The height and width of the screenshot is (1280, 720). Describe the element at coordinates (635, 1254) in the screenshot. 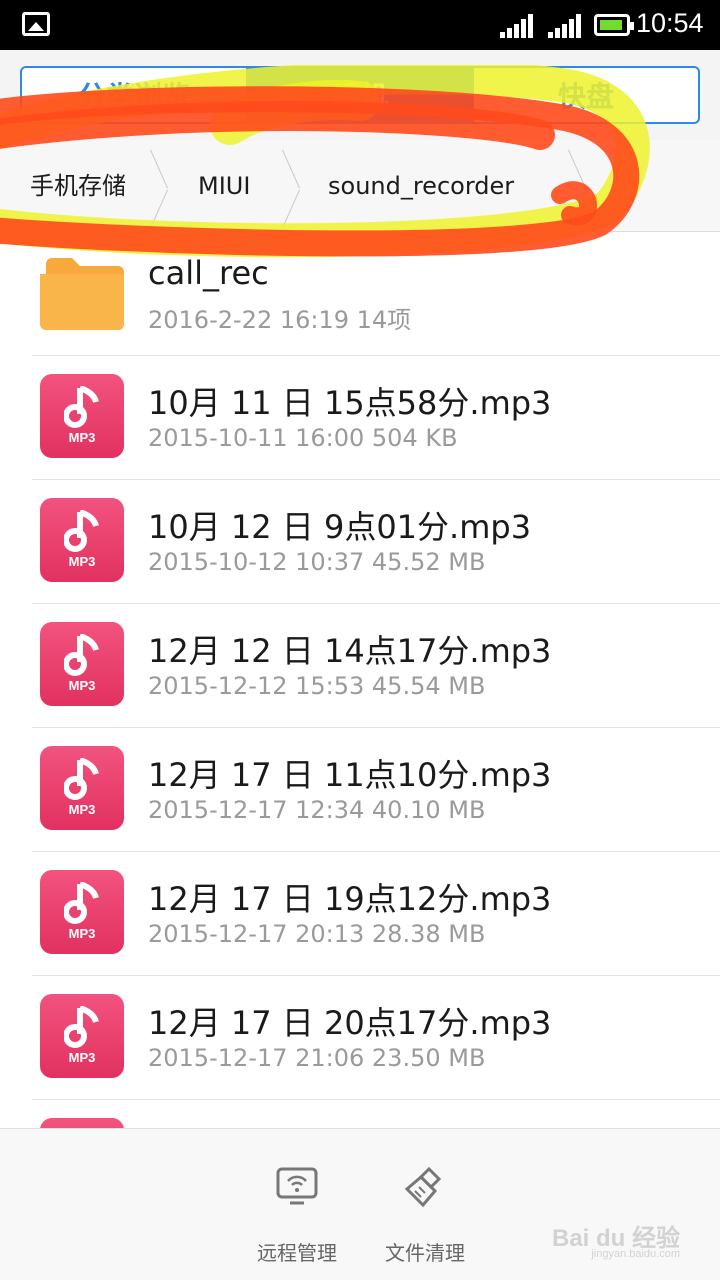

I see `watermark-url: jingyan.baidu.com` at that location.